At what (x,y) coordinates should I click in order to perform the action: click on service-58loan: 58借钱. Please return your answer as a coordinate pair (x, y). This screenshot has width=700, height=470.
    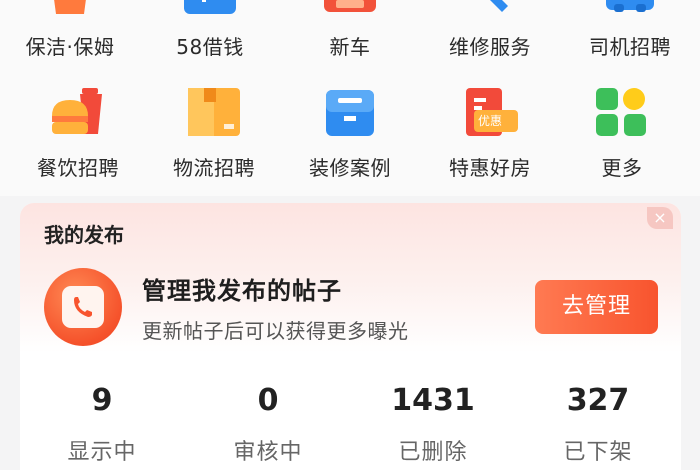
    Looking at the image, I should click on (210, 30).